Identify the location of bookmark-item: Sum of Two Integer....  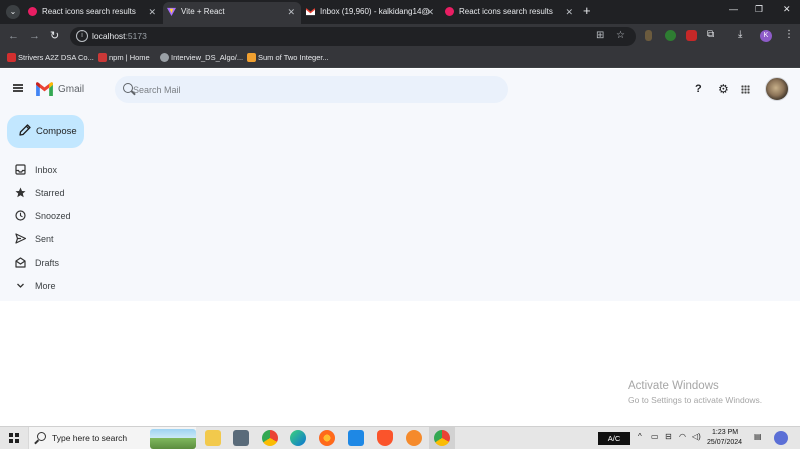
(288, 57).